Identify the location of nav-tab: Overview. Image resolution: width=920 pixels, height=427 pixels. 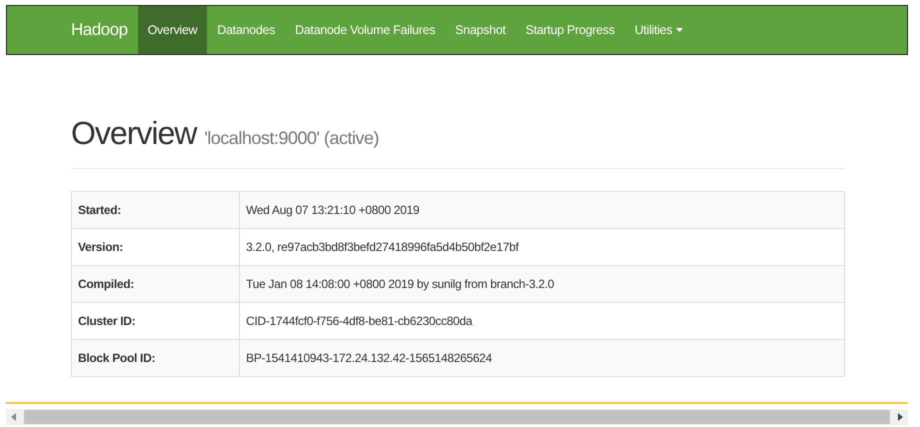
(173, 30).